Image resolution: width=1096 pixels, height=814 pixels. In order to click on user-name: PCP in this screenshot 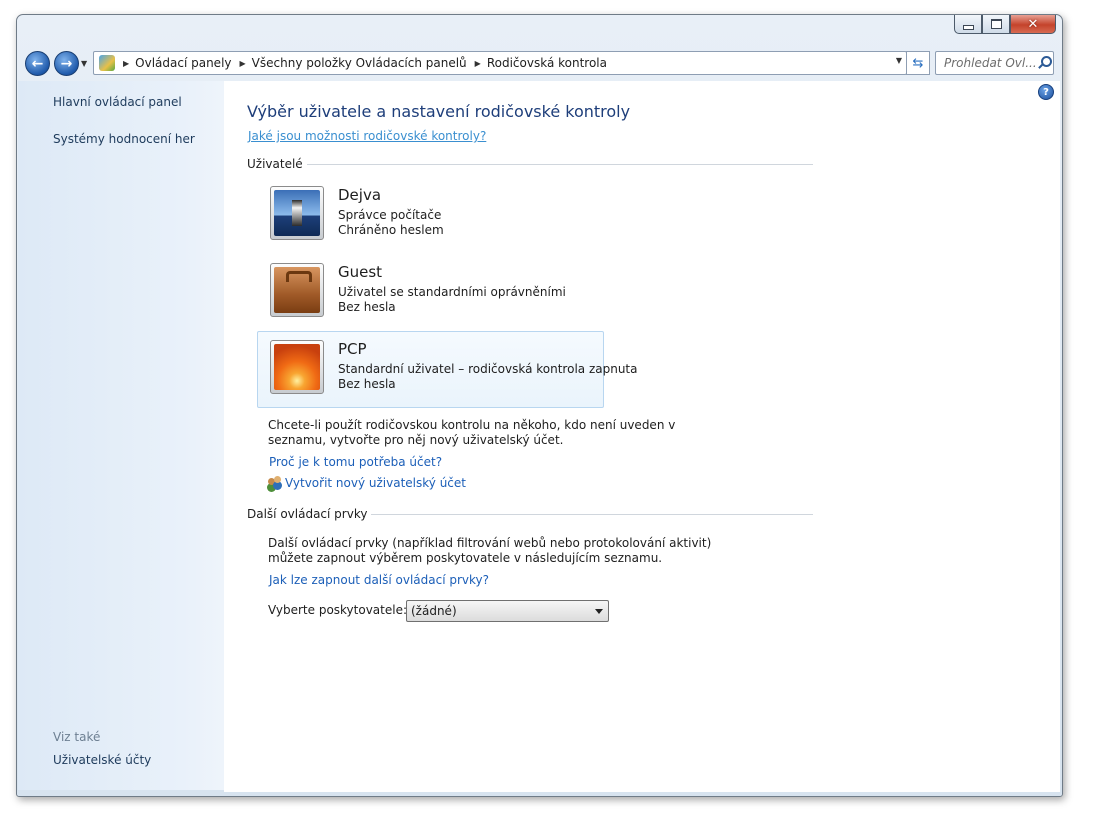, I will do `click(352, 349)`.